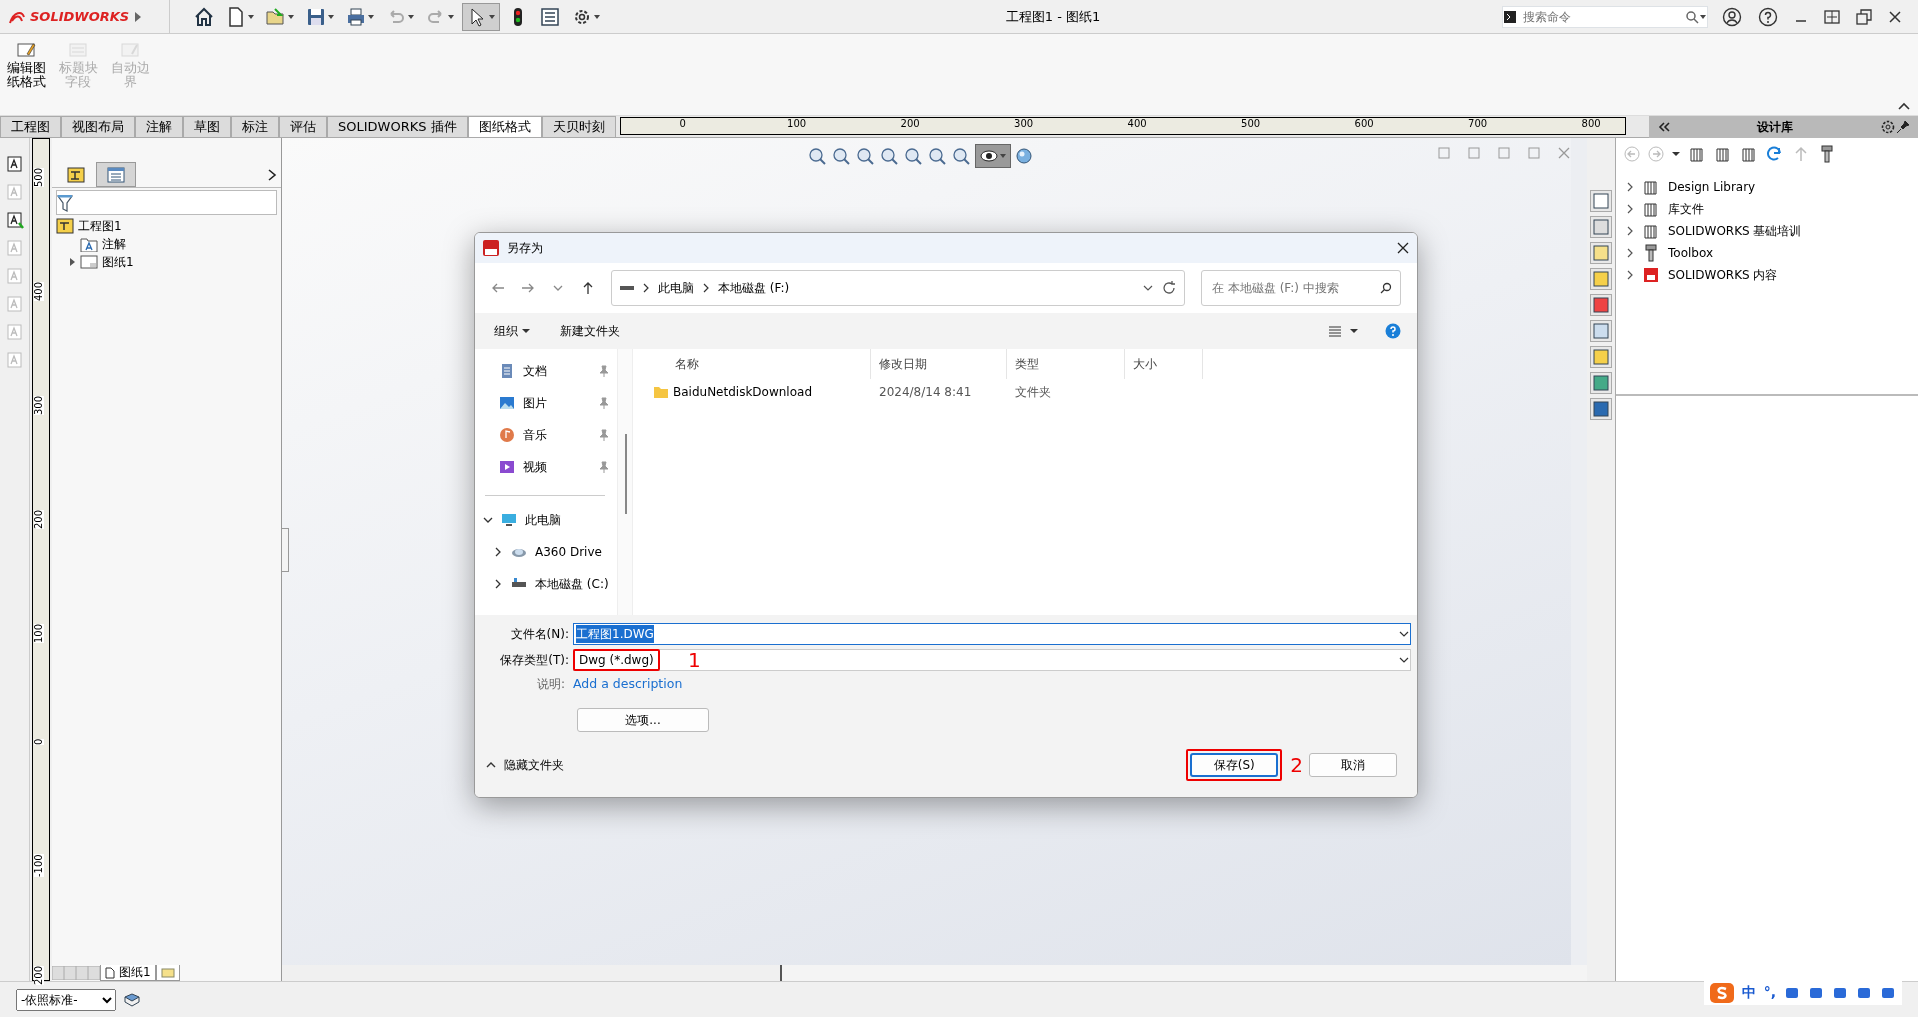  Describe the element at coordinates (1748, 992) in the screenshot. I see `ime-label: 中` at that location.